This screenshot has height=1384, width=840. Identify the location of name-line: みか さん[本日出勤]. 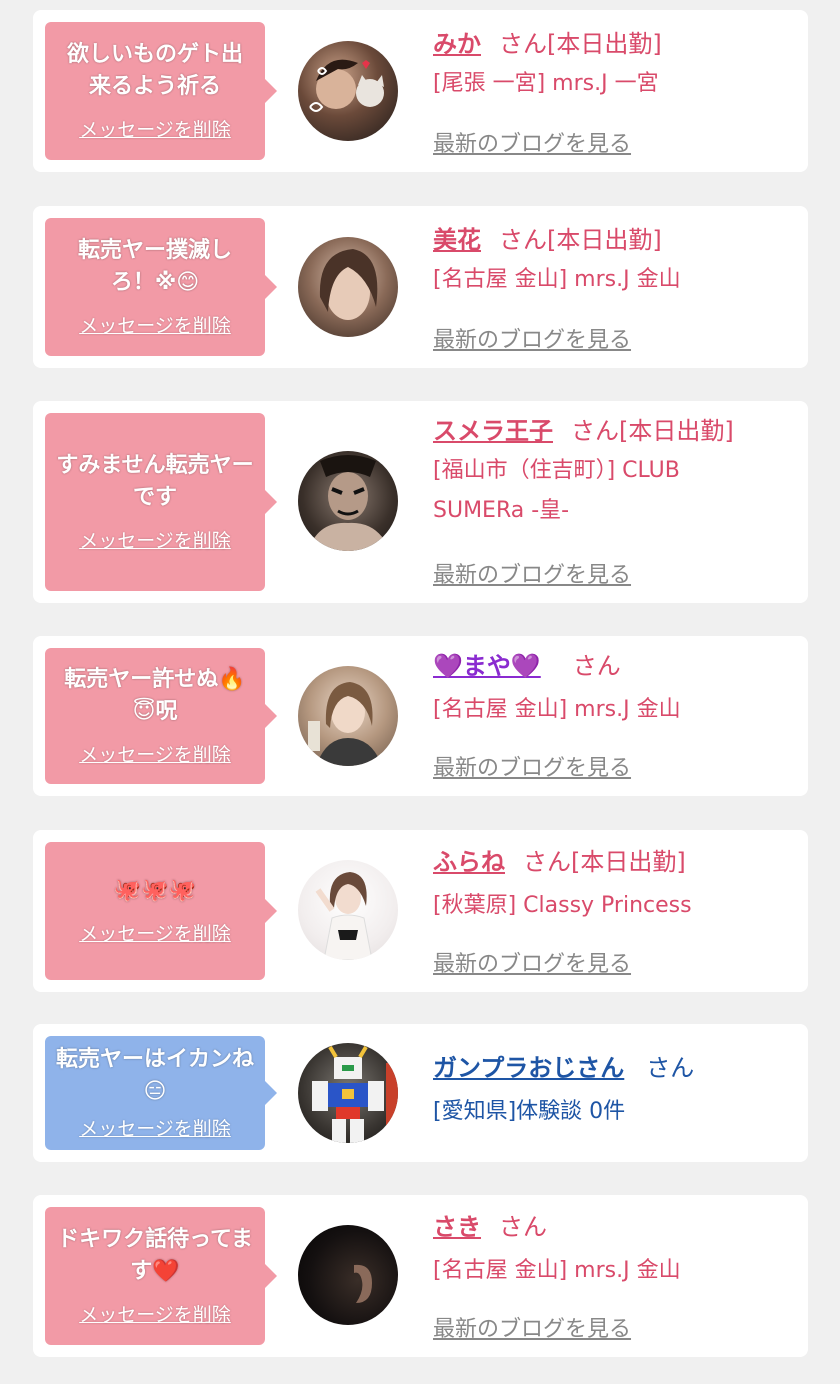
(615, 44).